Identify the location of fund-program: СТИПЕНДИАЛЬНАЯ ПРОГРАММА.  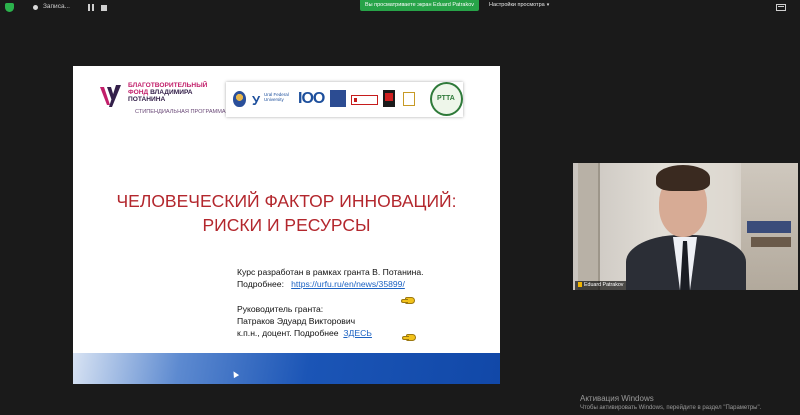
(180, 112).